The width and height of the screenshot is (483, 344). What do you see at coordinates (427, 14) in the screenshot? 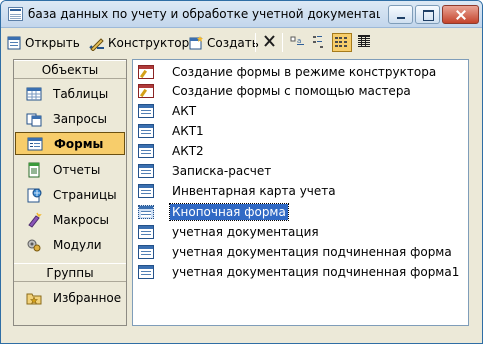
I see `maximize-button` at bounding box center [427, 14].